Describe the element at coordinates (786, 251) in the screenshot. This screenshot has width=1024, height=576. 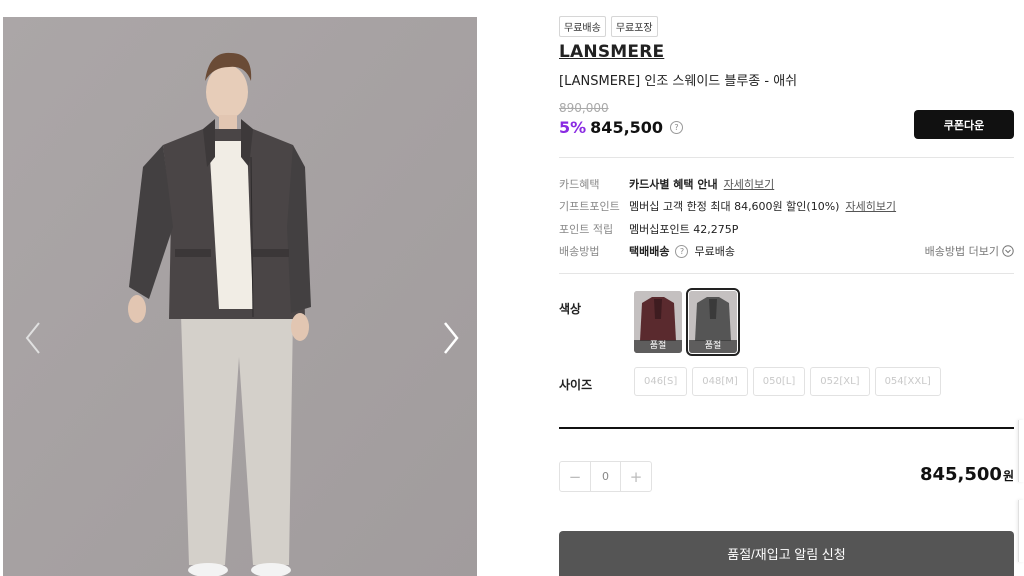
I see `shipping-row: 배송방법 택배배송 ? 무료배송 배송방법 더보기` at that location.